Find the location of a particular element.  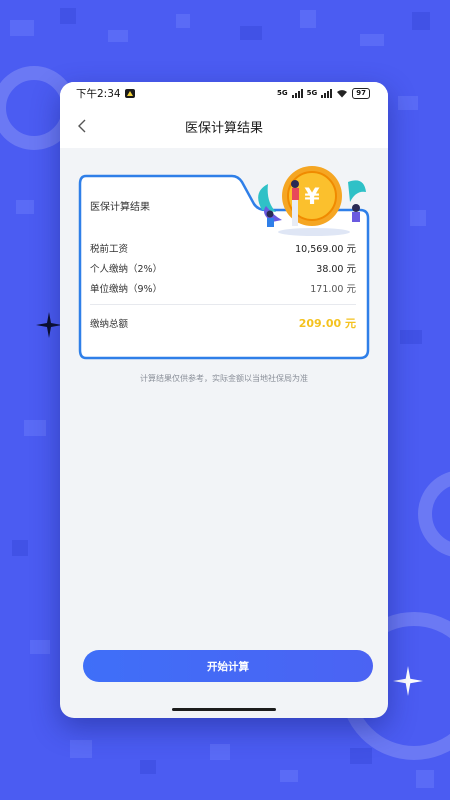

home-indicator is located at coordinates (224, 709).